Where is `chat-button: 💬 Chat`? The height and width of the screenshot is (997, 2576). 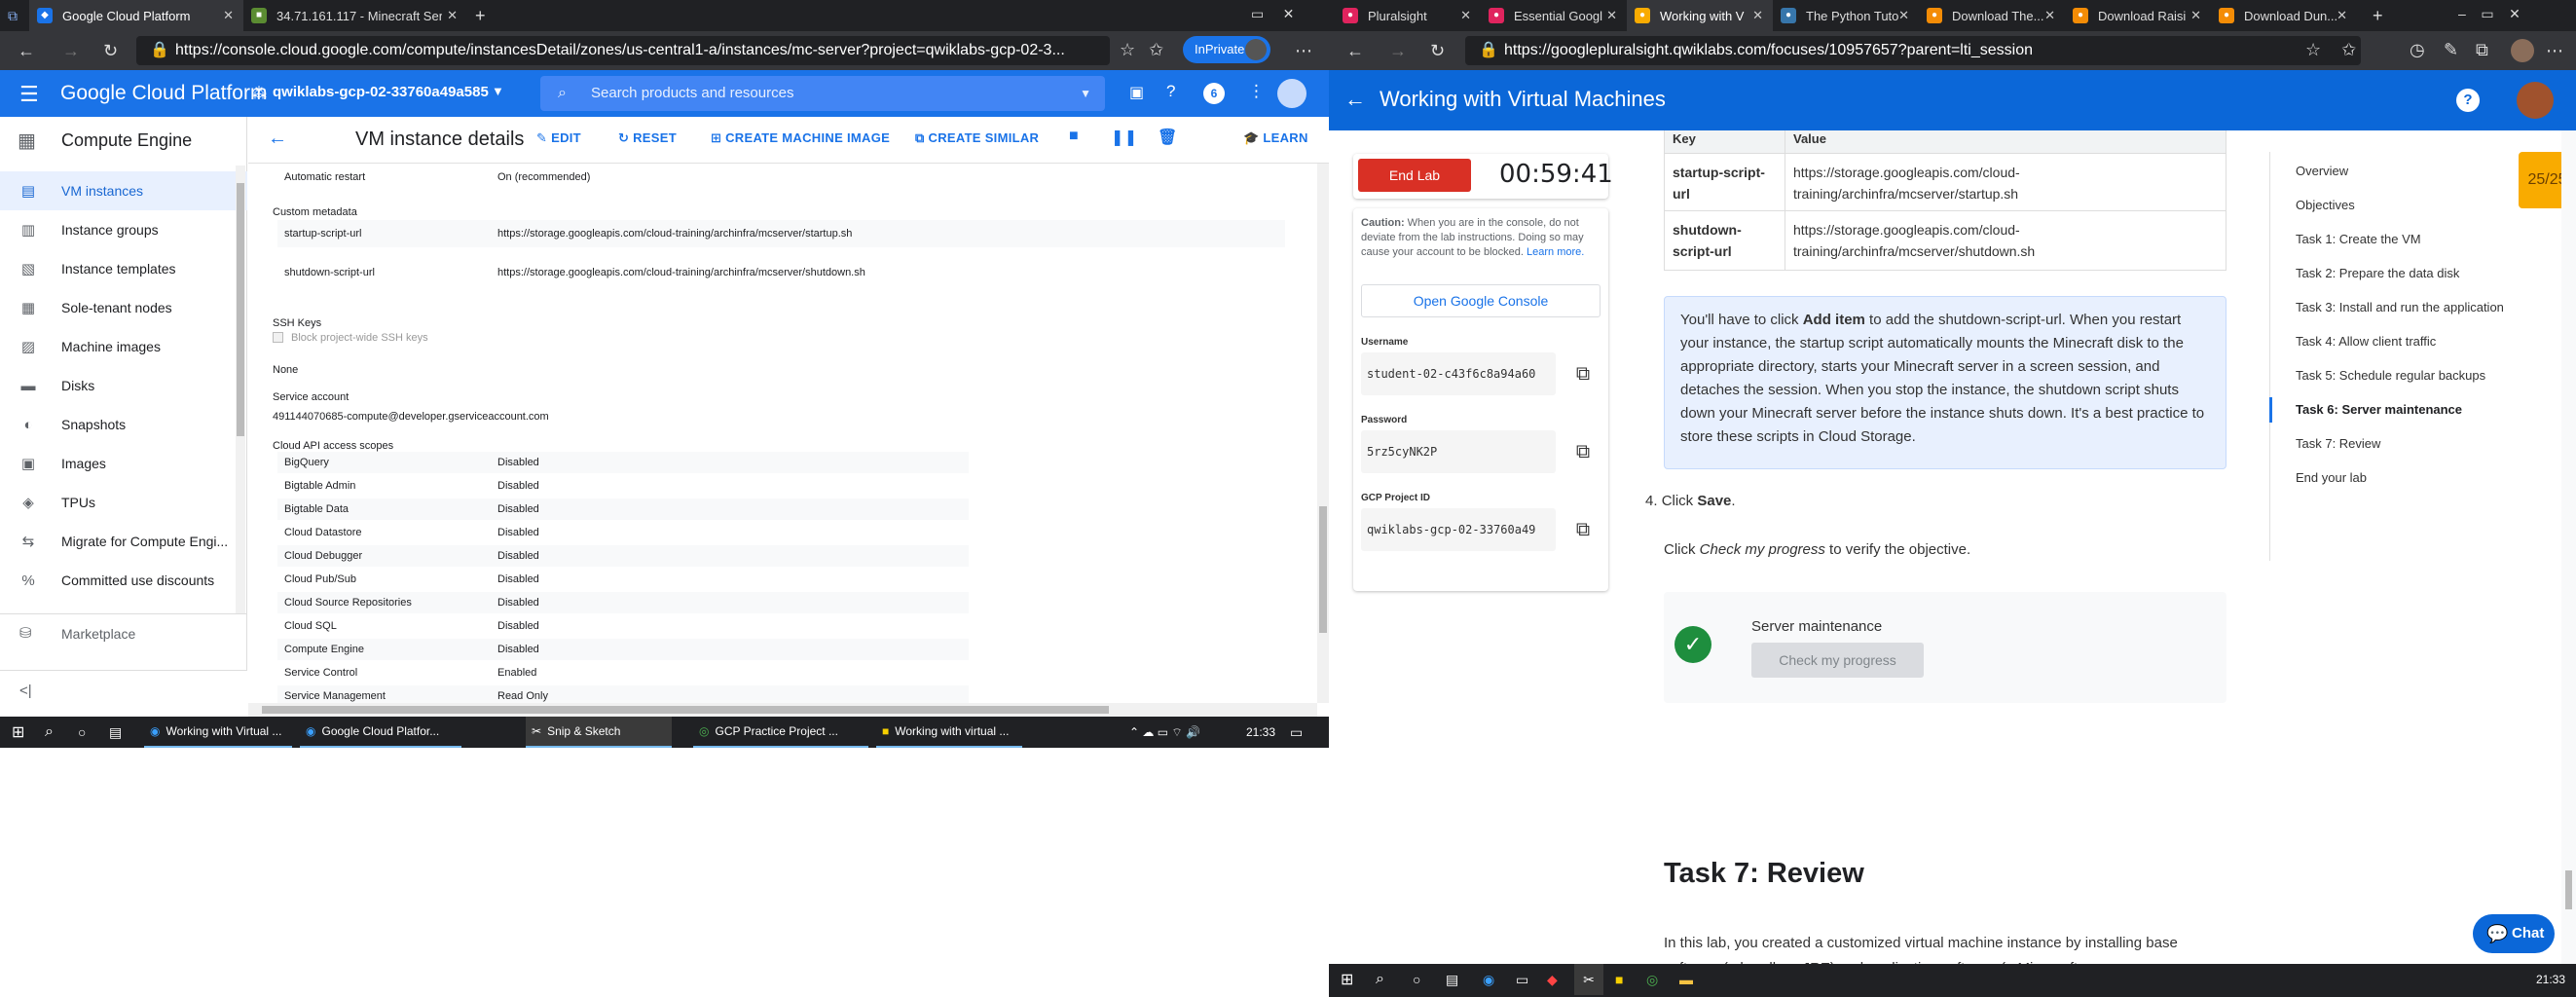 chat-button: 💬 Chat is located at coordinates (2514, 933).